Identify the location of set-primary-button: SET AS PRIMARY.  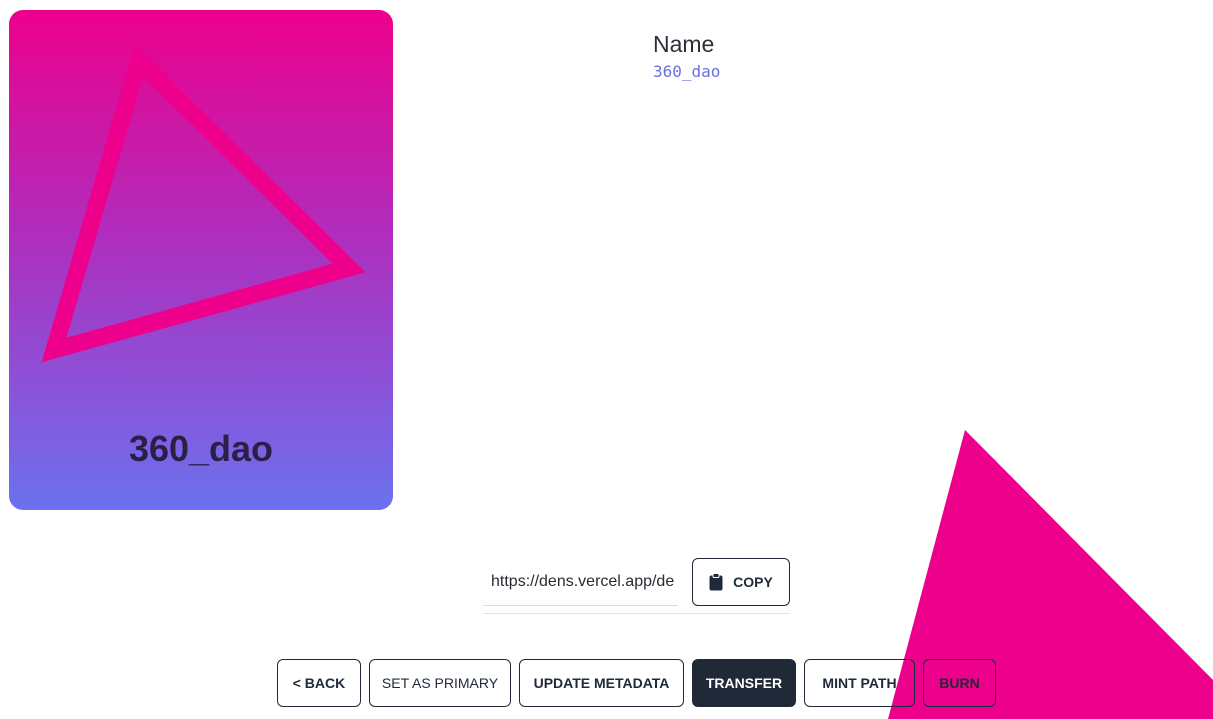
(440, 683).